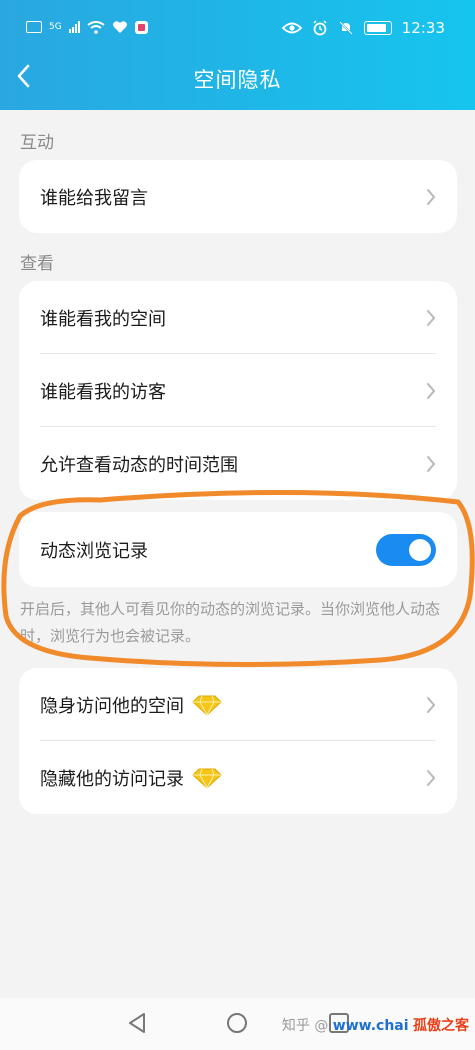 The image size is (475, 1050). Describe the element at coordinates (291, 28) in the screenshot. I see `eye-icon` at that location.